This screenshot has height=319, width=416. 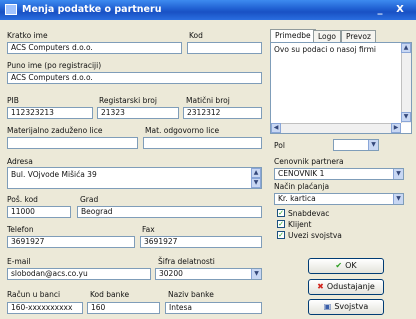 What do you see at coordinates (45, 308) in the screenshot?
I see `racun-field: 160-xxxxxxxxxx` at bounding box center [45, 308].